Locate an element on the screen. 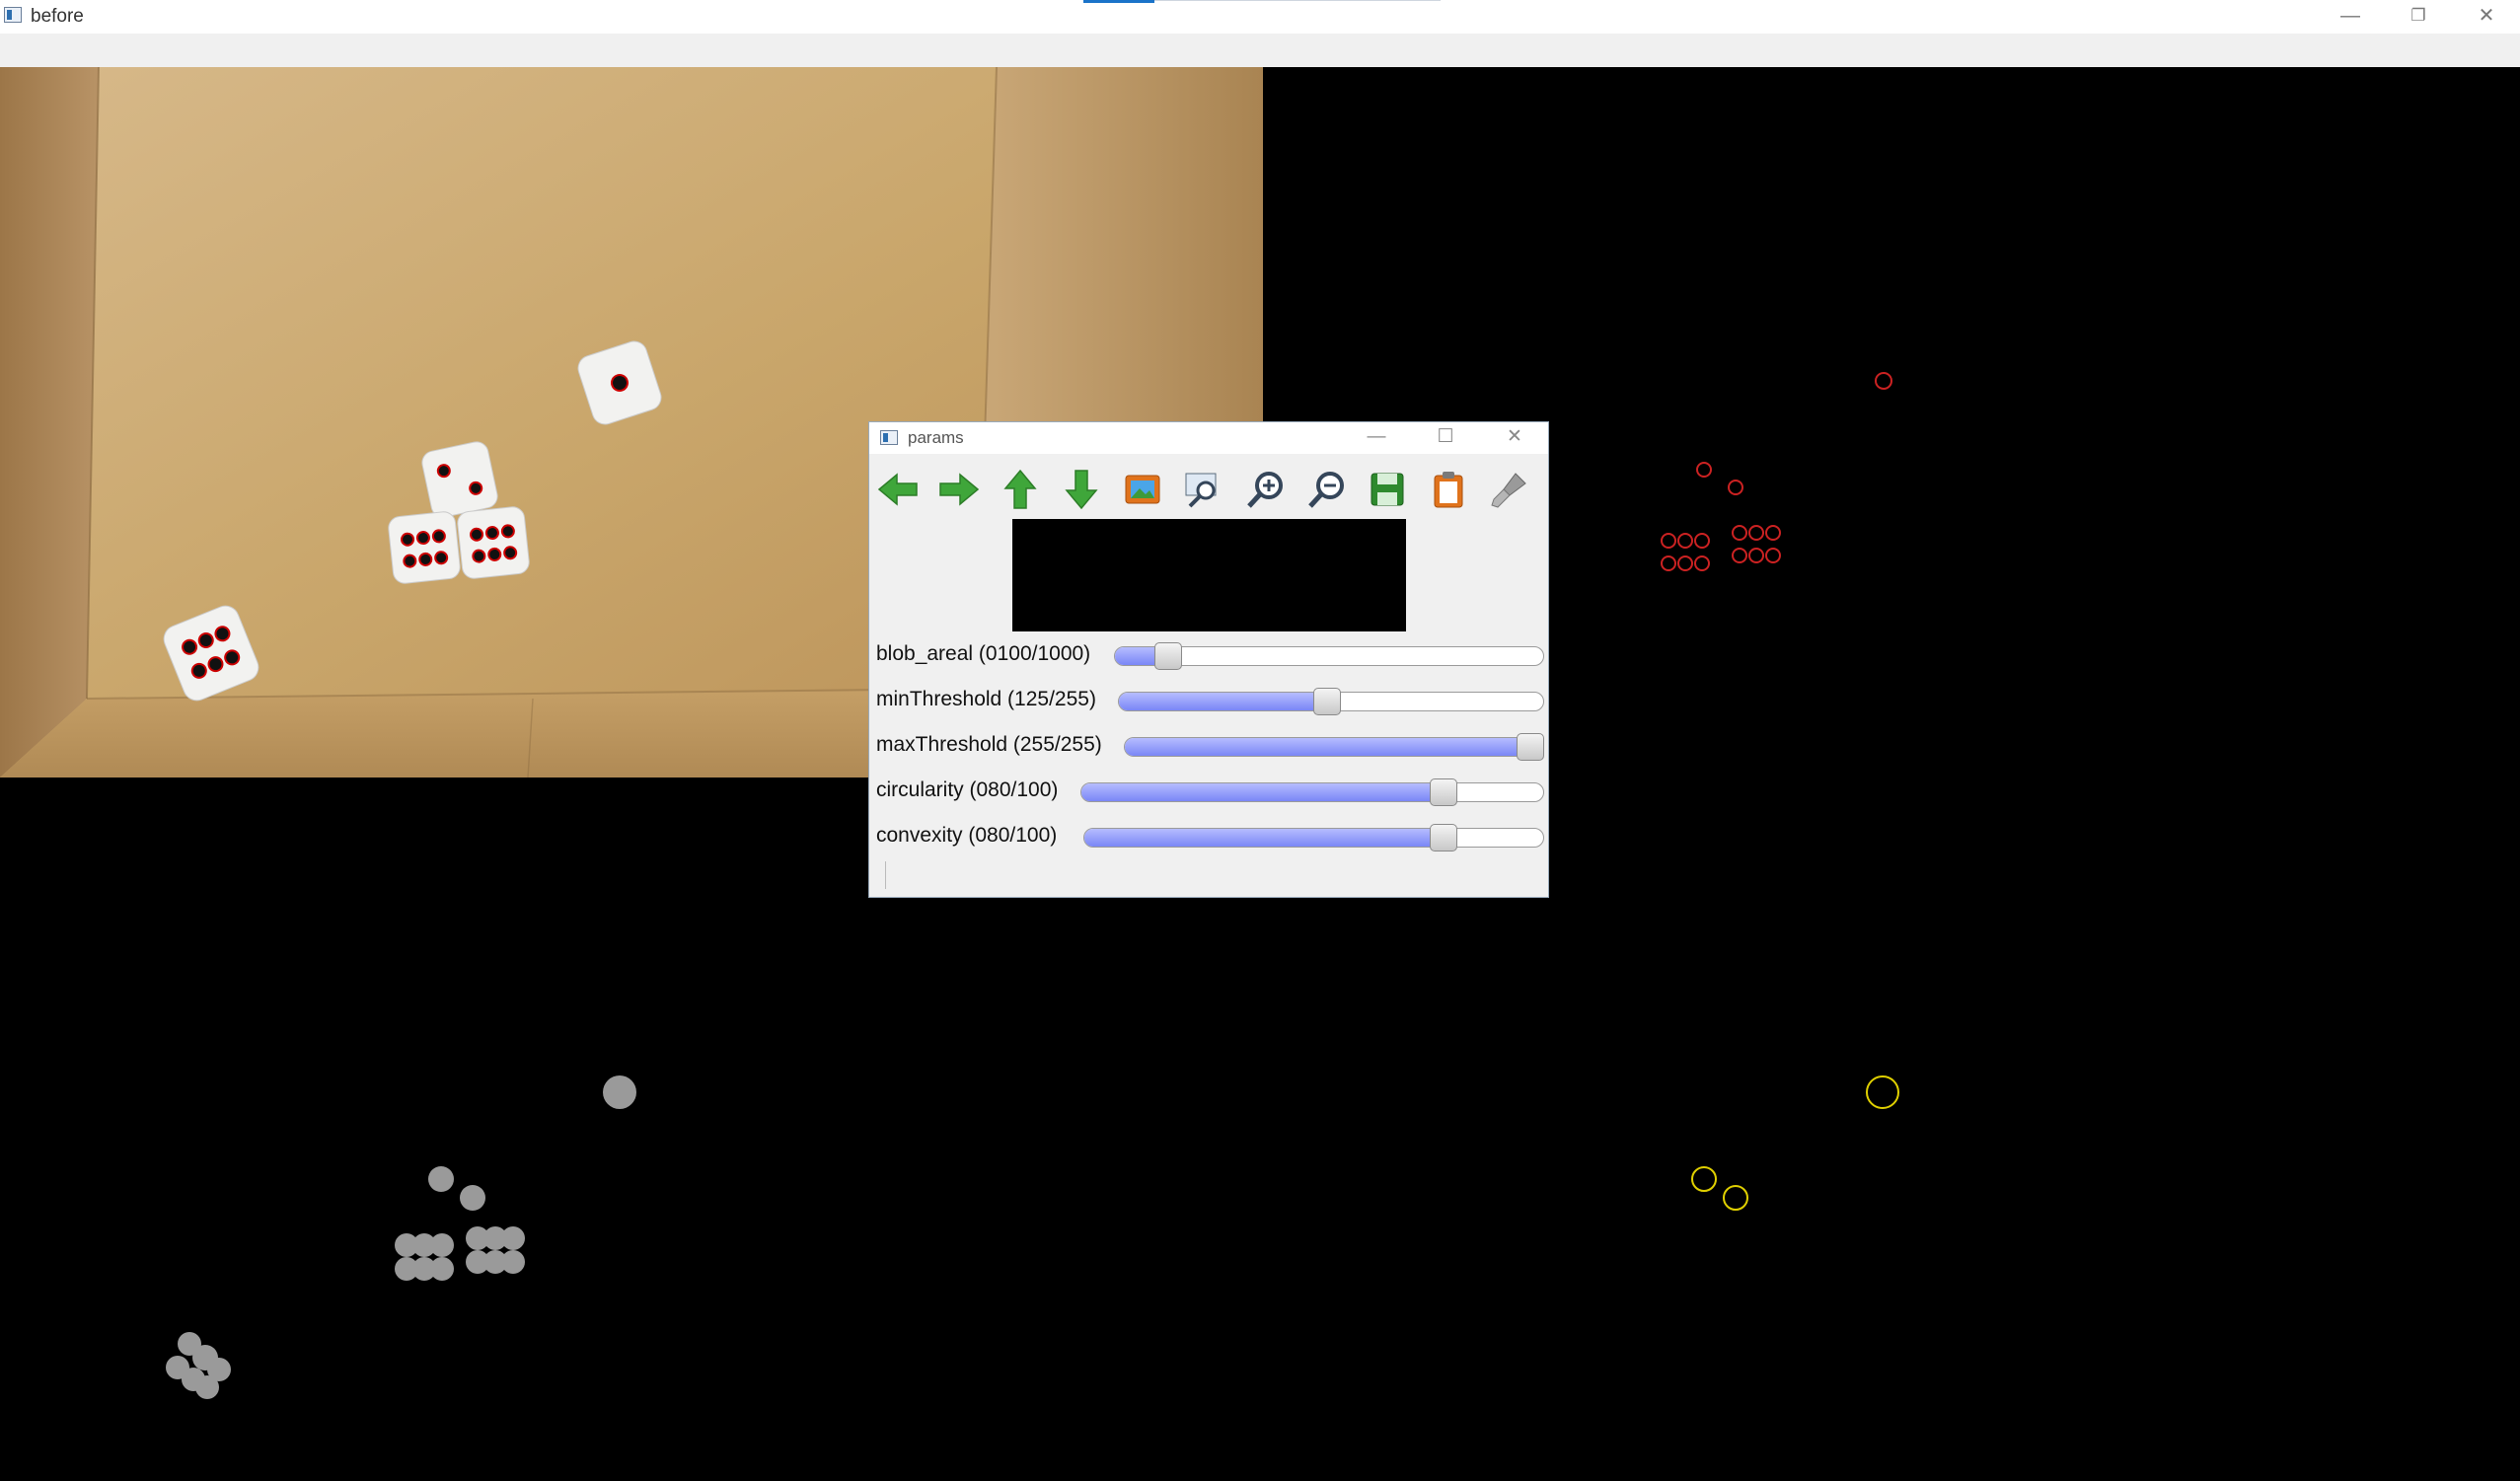  pan-left-icon is located at coordinates (898, 489).